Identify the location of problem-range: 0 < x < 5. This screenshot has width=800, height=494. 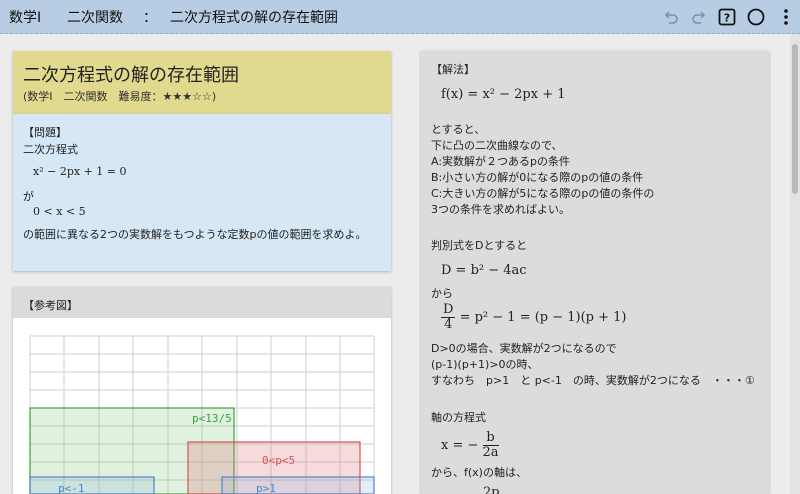
(59, 211).